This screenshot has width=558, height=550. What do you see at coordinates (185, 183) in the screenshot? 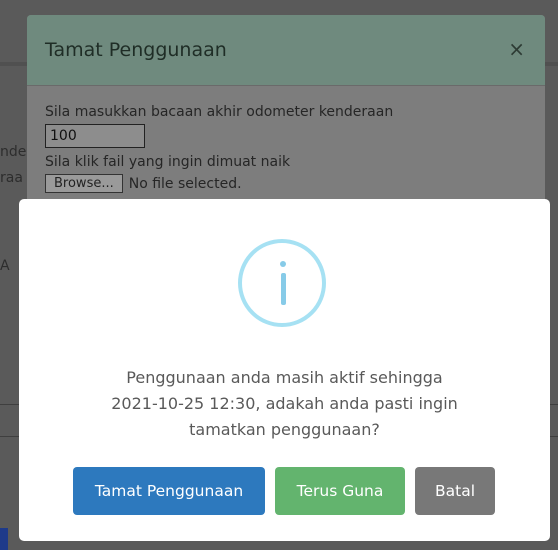
I see `file-status-text: No file selected.` at bounding box center [185, 183].